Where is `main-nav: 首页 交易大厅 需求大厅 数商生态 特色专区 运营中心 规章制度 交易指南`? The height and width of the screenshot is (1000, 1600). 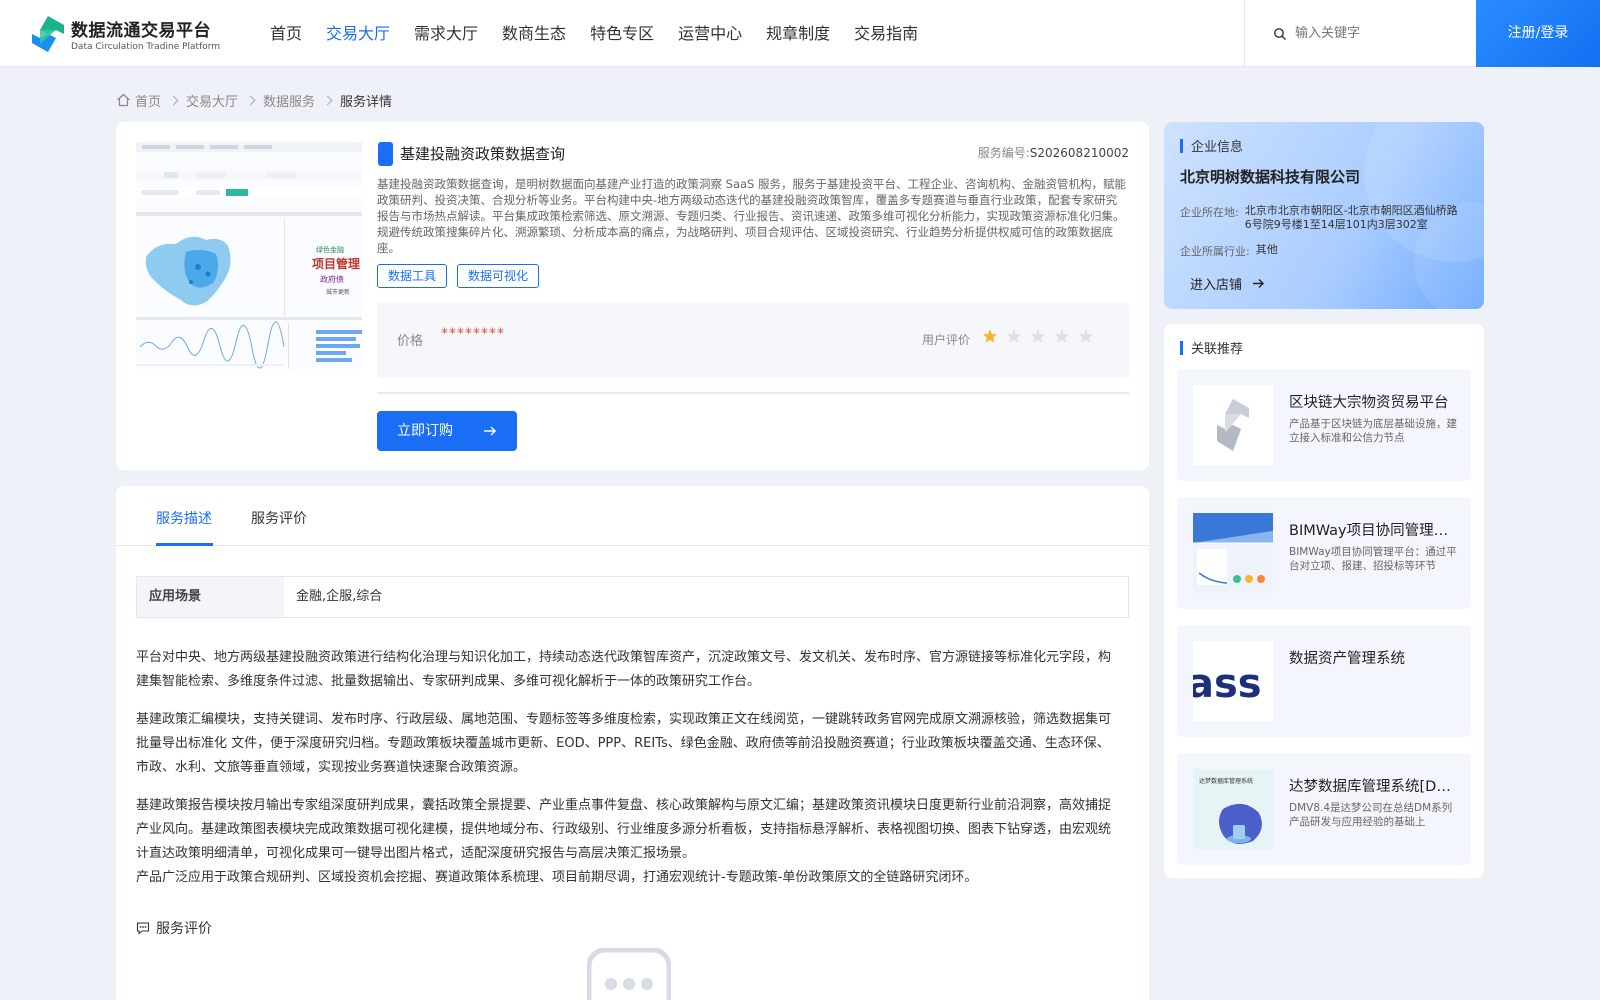
main-nav: 首页 交易大厅 需求大厅 数商生态 特色专区 运营中心 规章制度 交易指南 is located at coordinates (594, 33).